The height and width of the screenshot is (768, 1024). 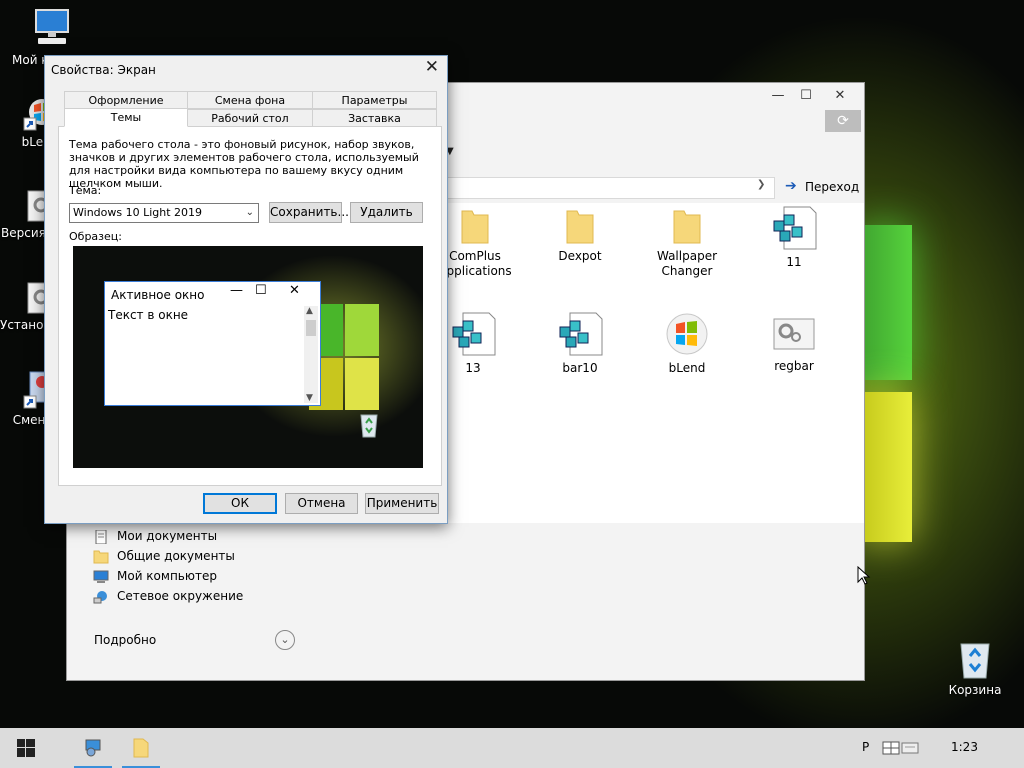 I want to click on file-item-label: 11, so click(x=794, y=262).